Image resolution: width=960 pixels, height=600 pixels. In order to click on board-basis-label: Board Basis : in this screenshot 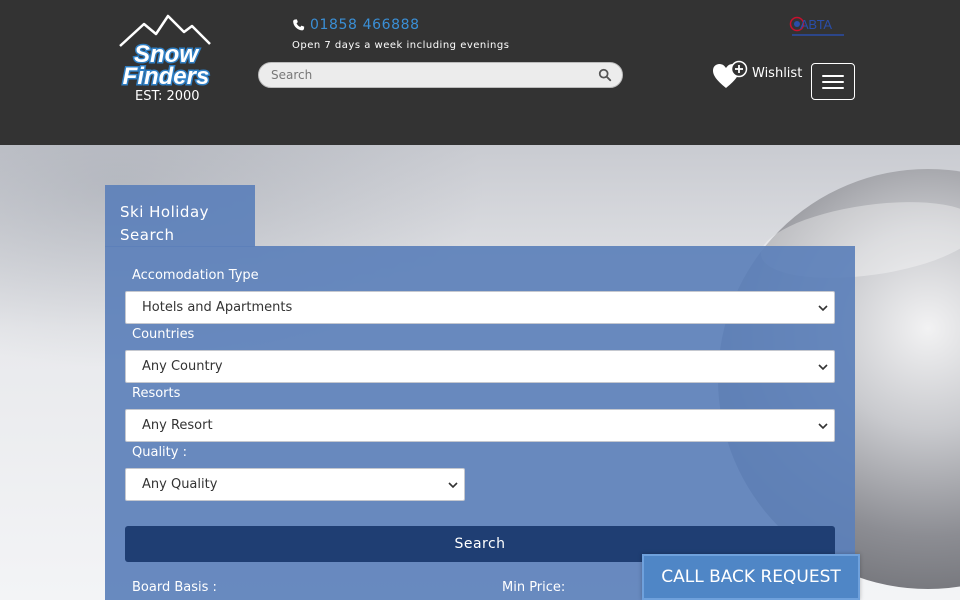, I will do `click(174, 587)`.